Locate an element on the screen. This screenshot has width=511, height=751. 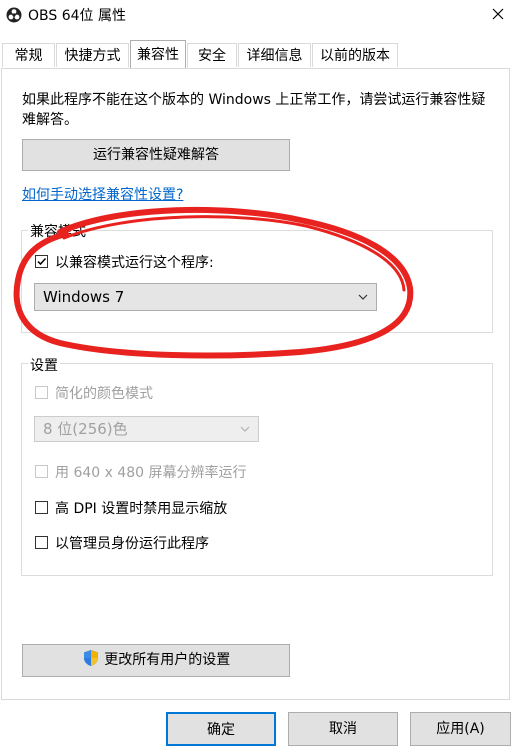
compat-mode-legend: 兼容模式 is located at coordinates (58, 231).